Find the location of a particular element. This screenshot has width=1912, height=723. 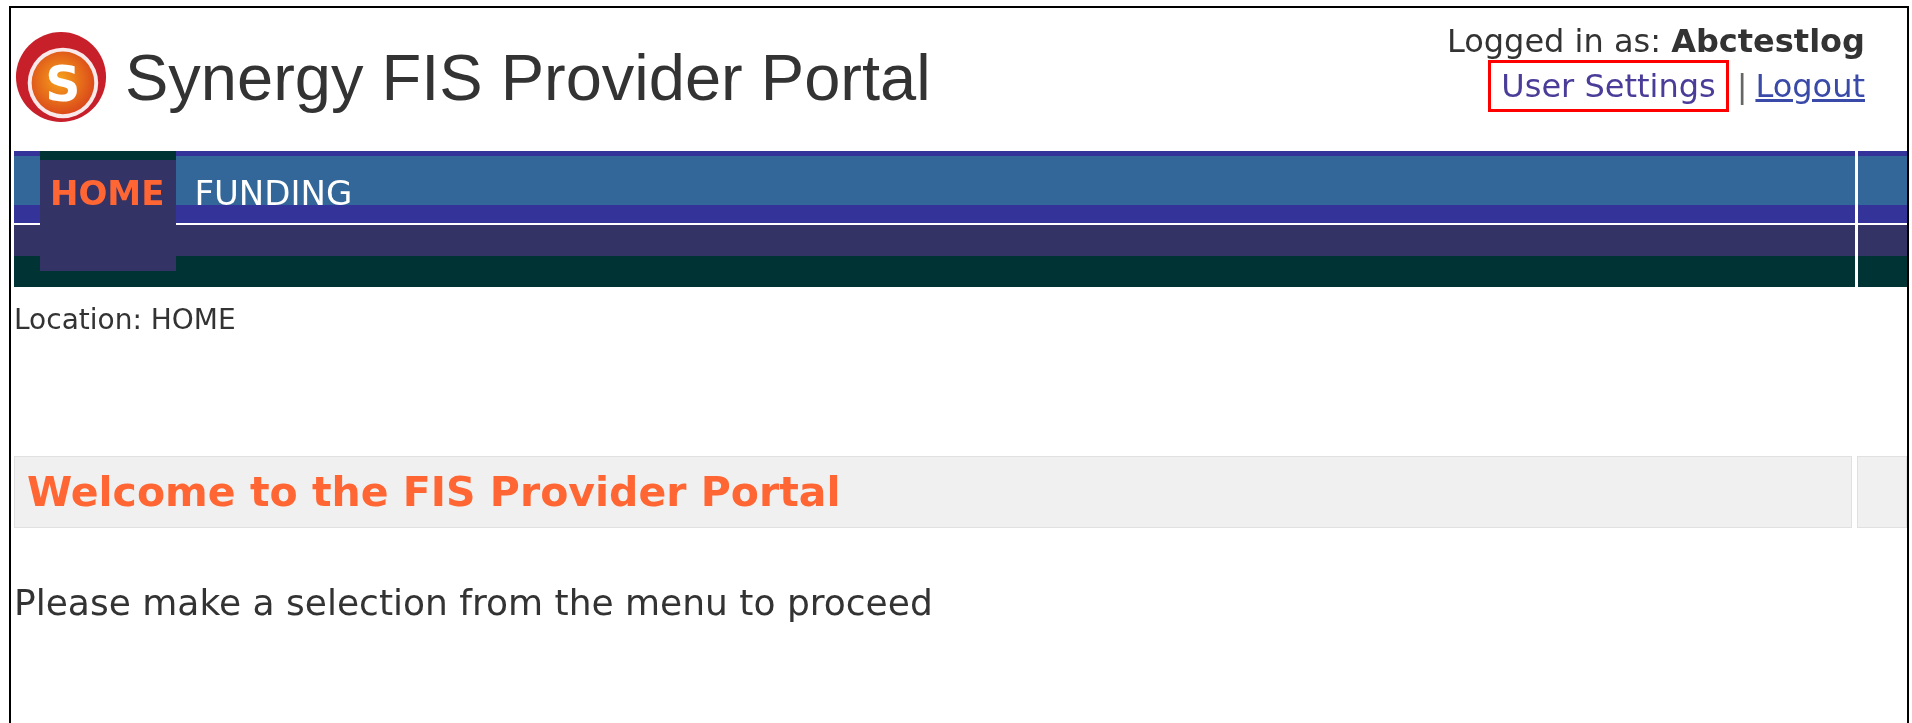

portal-title: Synergy FIS Provider Portal is located at coordinates (528, 77).